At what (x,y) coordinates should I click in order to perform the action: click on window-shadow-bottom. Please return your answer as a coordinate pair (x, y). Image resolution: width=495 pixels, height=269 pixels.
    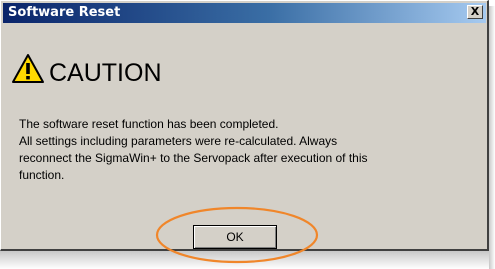
    Looking at the image, I should click on (247, 260).